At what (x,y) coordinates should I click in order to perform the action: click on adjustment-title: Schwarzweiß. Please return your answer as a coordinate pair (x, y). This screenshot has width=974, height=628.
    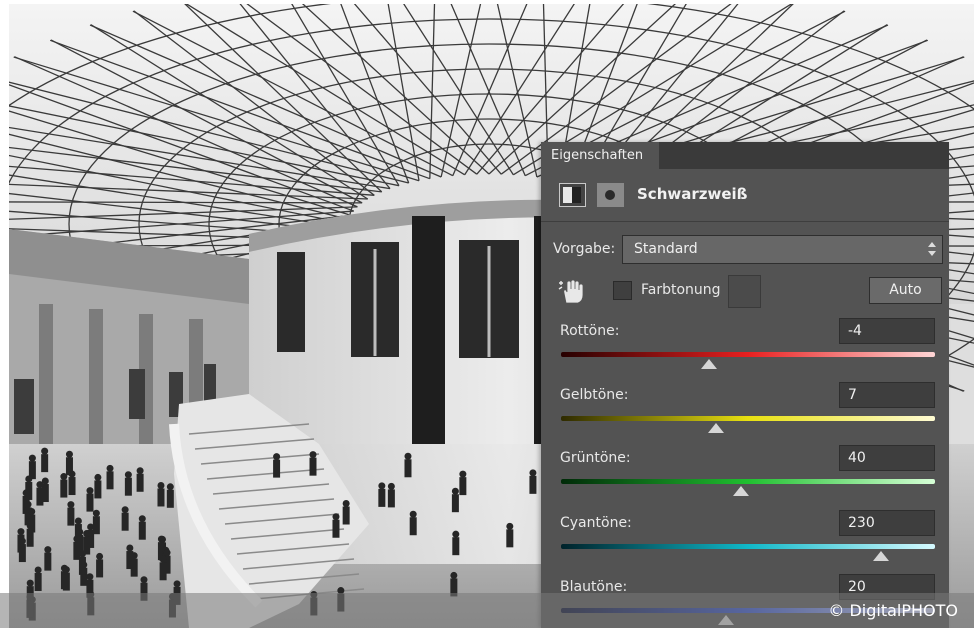
    Looking at the image, I should click on (692, 194).